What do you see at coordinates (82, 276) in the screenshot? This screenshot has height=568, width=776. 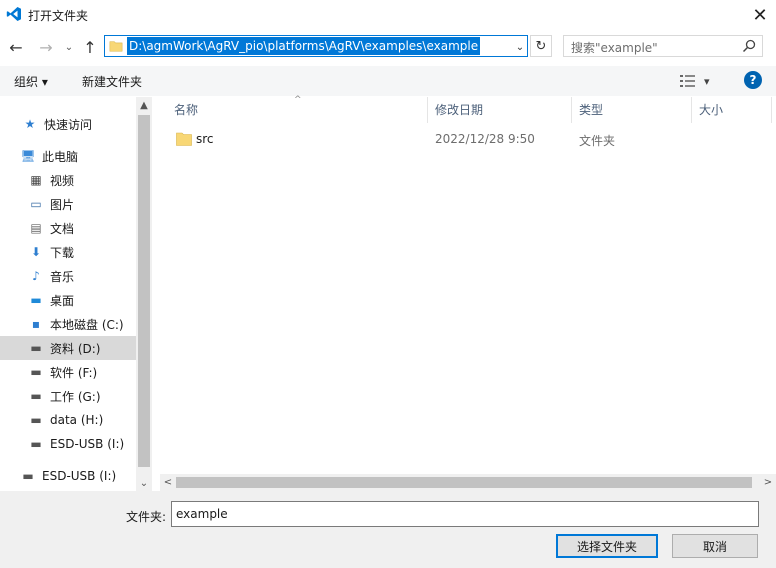 I see `sidebar-item: ♪ 音乐` at bounding box center [82, 276].